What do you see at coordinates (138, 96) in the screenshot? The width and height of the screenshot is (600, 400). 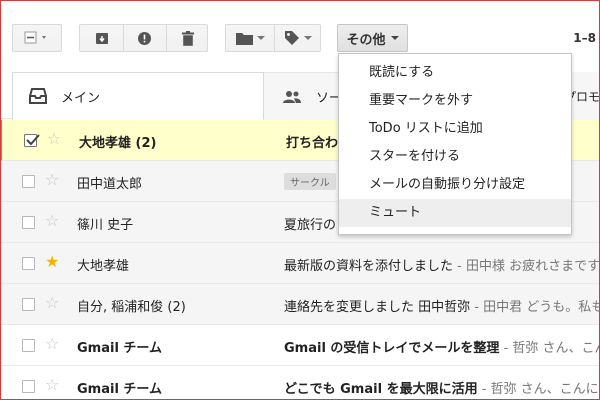 I see `tab-primary: メイン` at bounding box center [138, 96].